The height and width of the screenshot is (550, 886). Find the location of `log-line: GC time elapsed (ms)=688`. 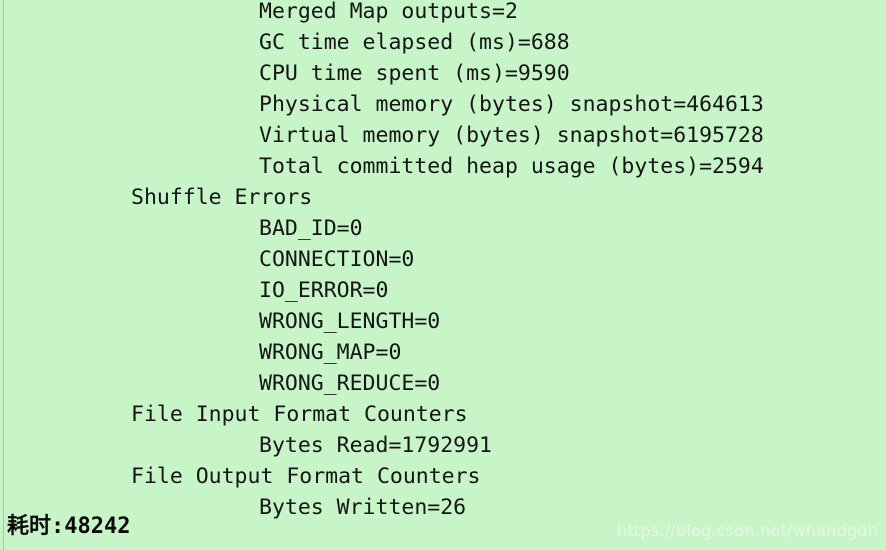

log-line: GC time elapsed (ms)=688 is located at coordinates (414, 42).